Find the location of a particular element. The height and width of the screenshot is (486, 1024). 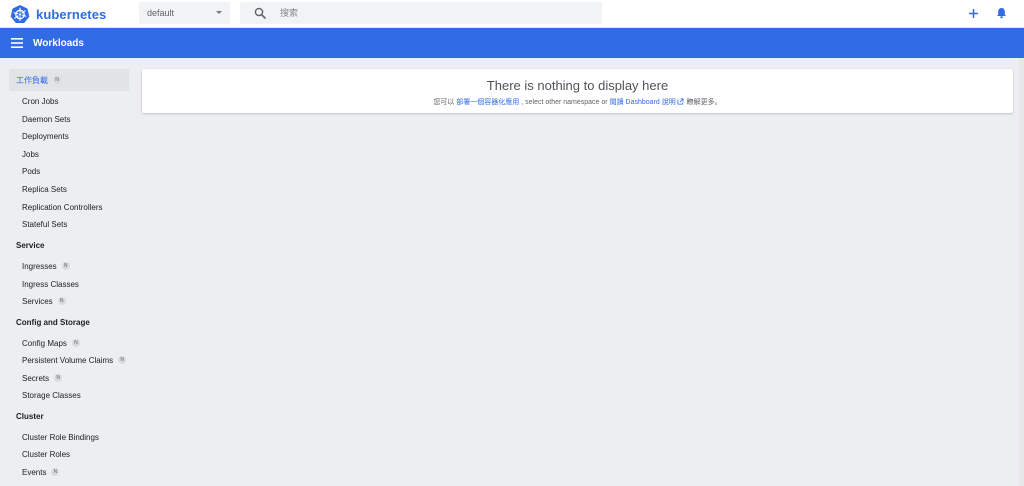

bell-icon is located at coordinates (1001, 13).